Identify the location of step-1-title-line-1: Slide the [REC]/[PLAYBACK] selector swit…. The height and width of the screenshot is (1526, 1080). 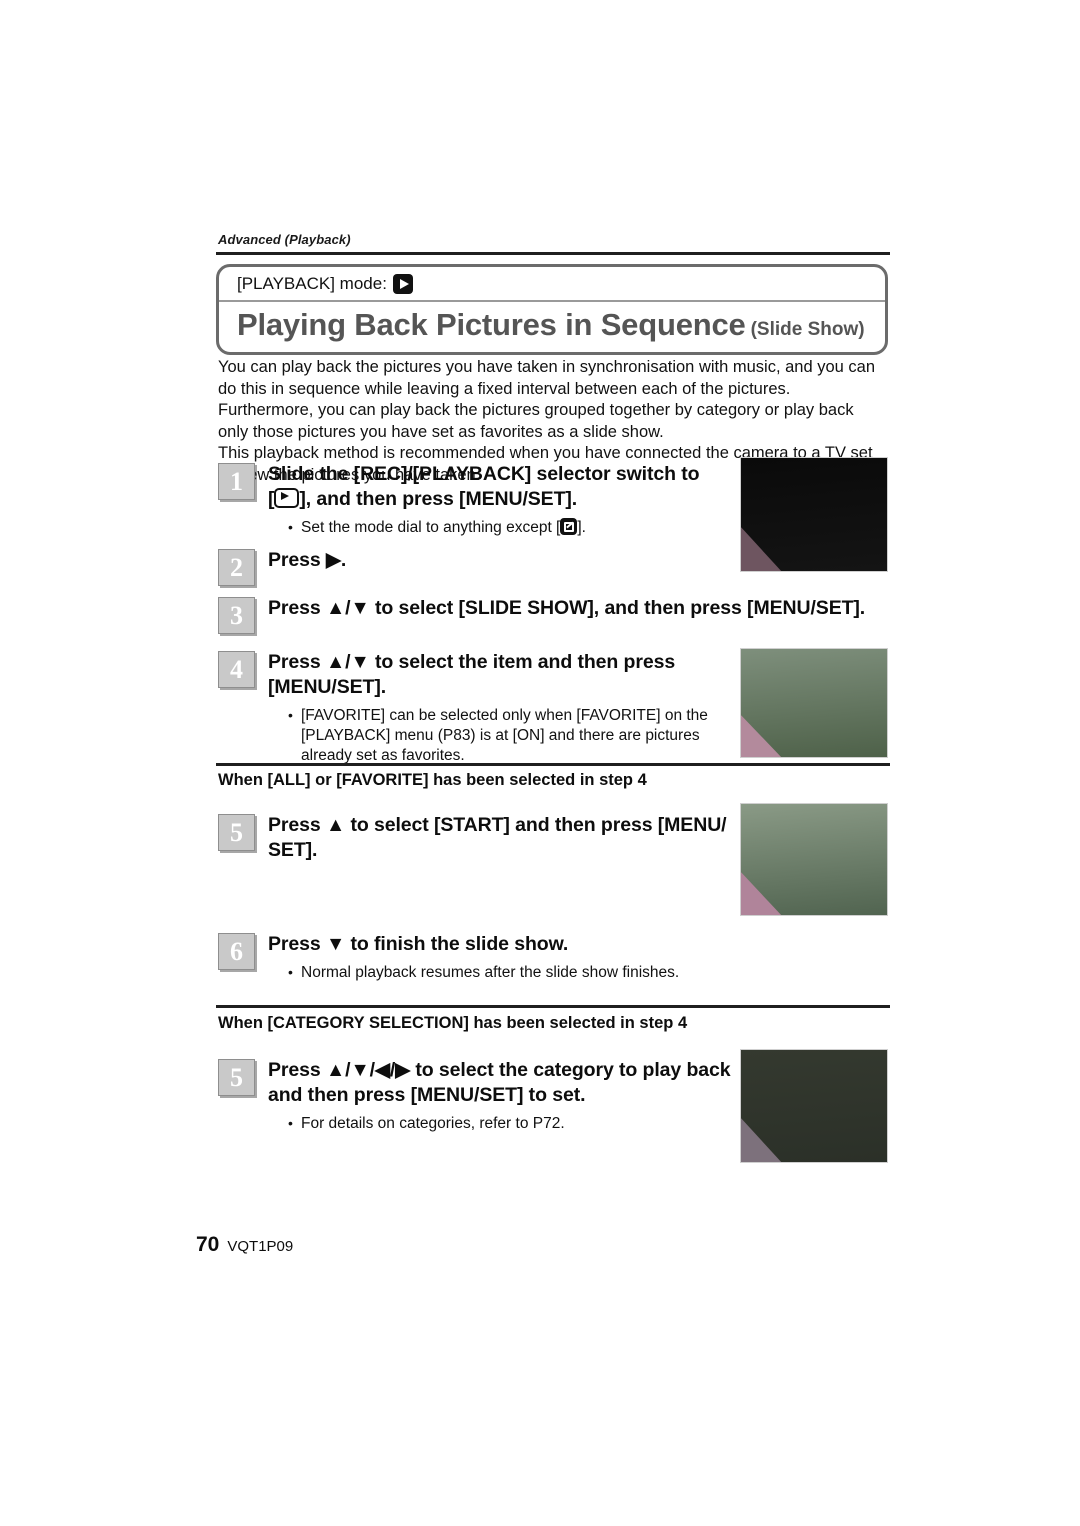
(484, 474).